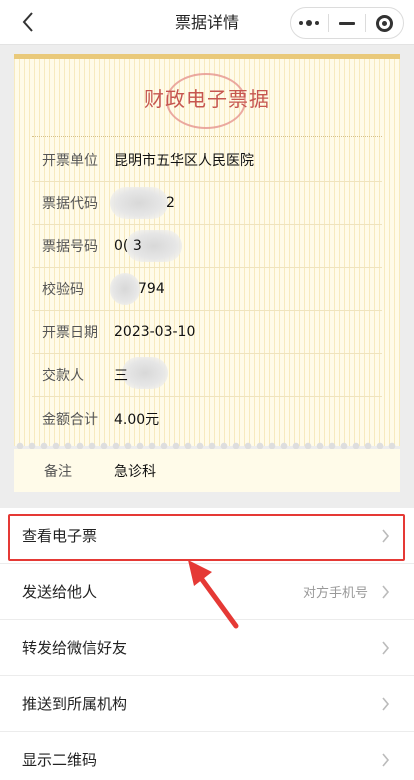  Describe the element at coordinates (75, 648) in the screenshot. I see `action-label: 转发给微信好友` at that location.